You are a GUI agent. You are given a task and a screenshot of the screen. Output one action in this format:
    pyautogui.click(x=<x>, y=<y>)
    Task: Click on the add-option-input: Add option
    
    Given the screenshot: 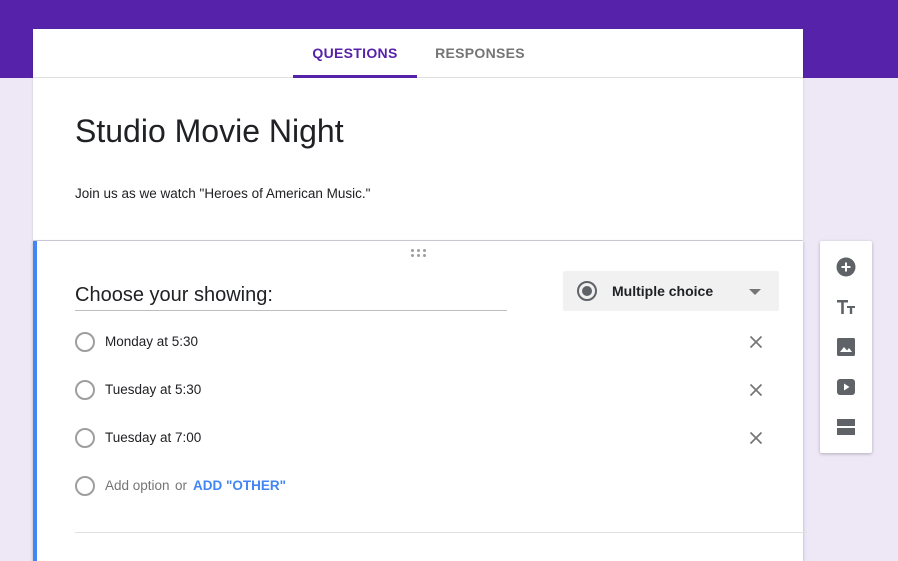 What is the action you would take?
    pyautogui.click(x=137, y=485)
    